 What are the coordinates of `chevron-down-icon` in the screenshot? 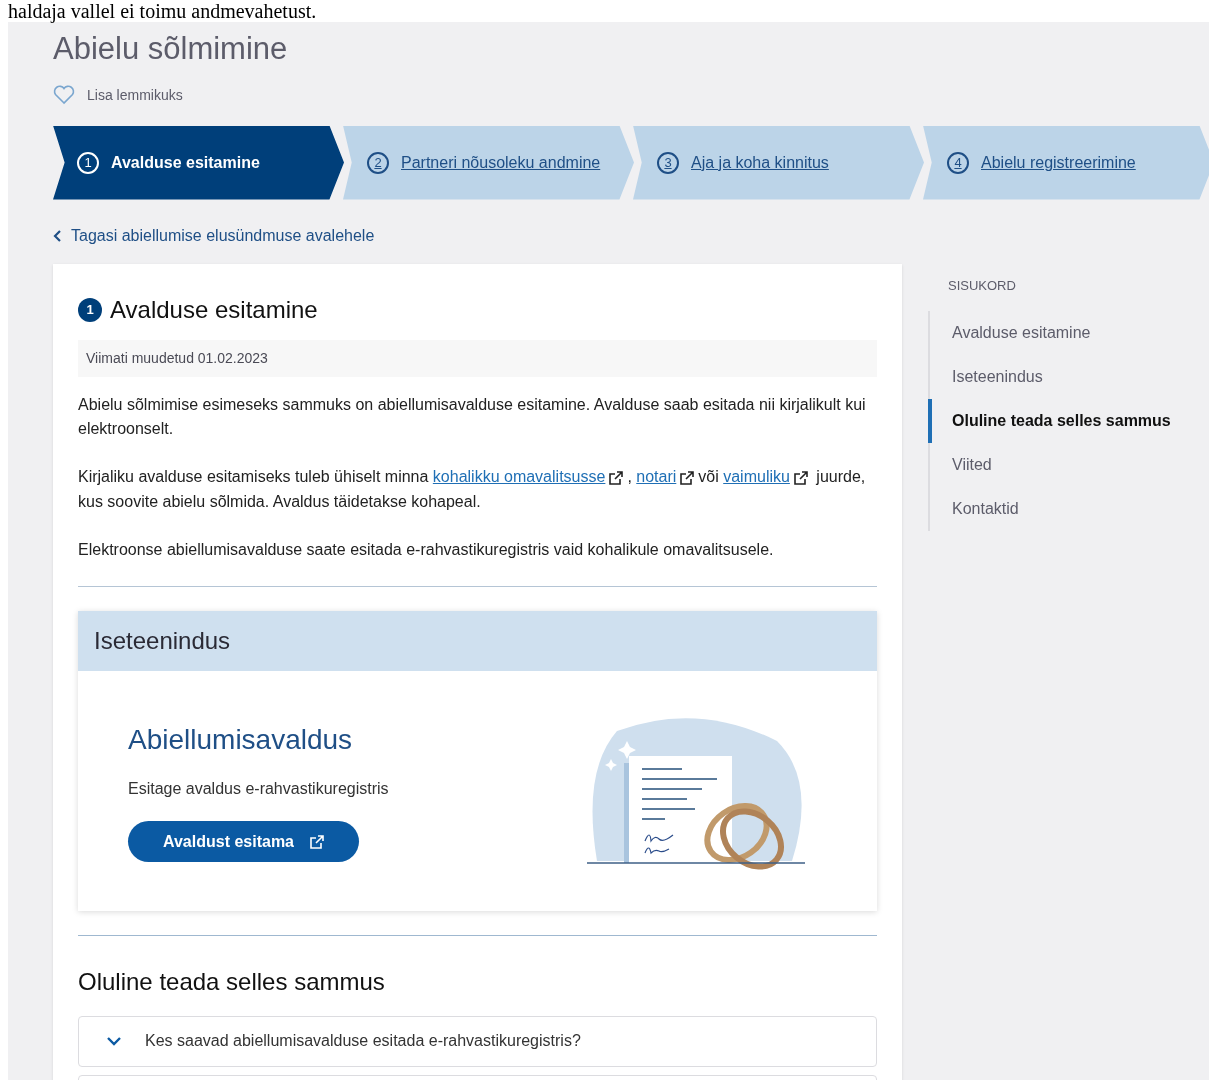 It's located at (114, 1041).